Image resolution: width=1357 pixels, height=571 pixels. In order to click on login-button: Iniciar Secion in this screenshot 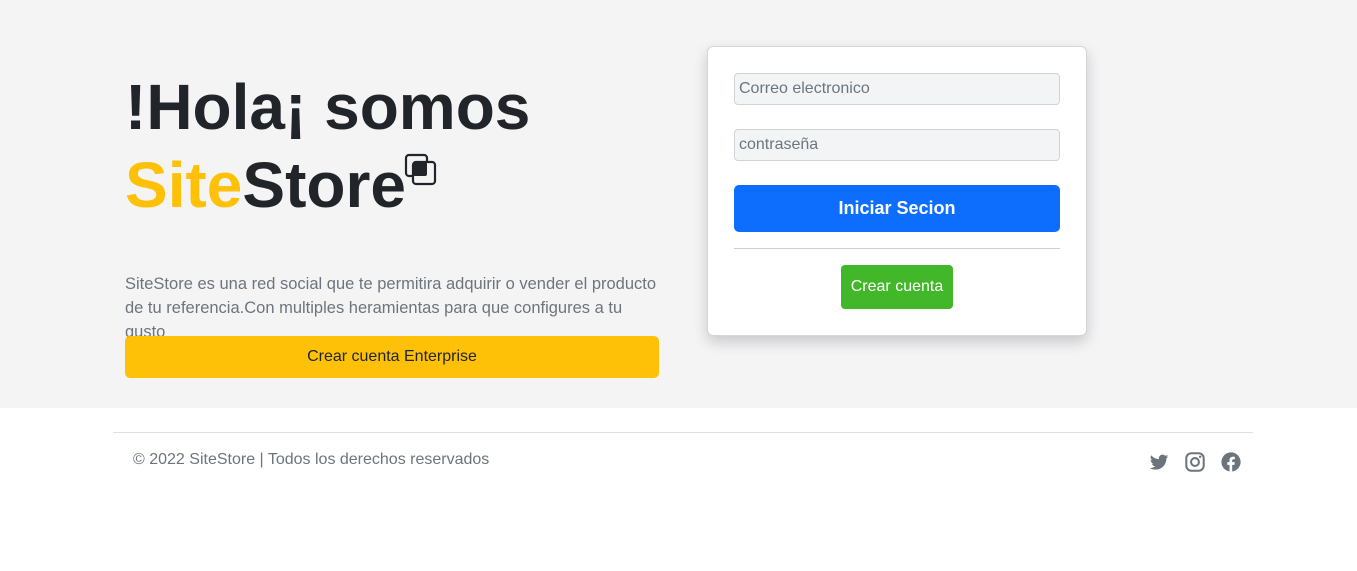, I will do `click(897, 208)`.